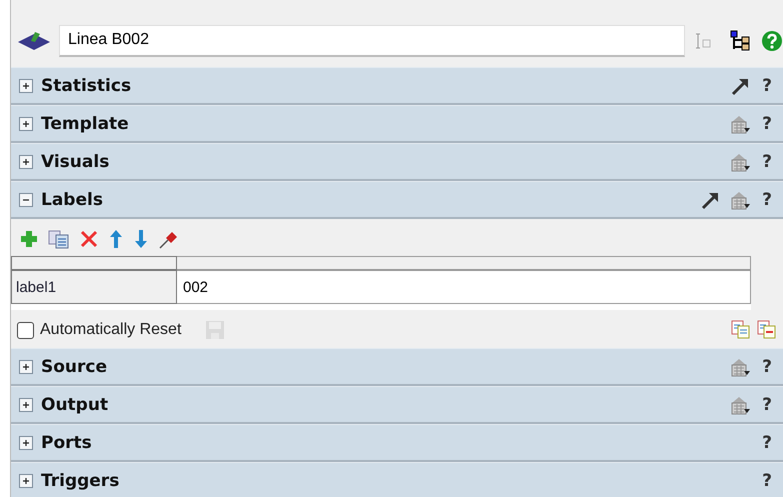 The image size is (783, 497). What do you see at coordinates (141, 239) in the screenshot?
I see `down-arrow-icon` at bounding box center [141, 239].